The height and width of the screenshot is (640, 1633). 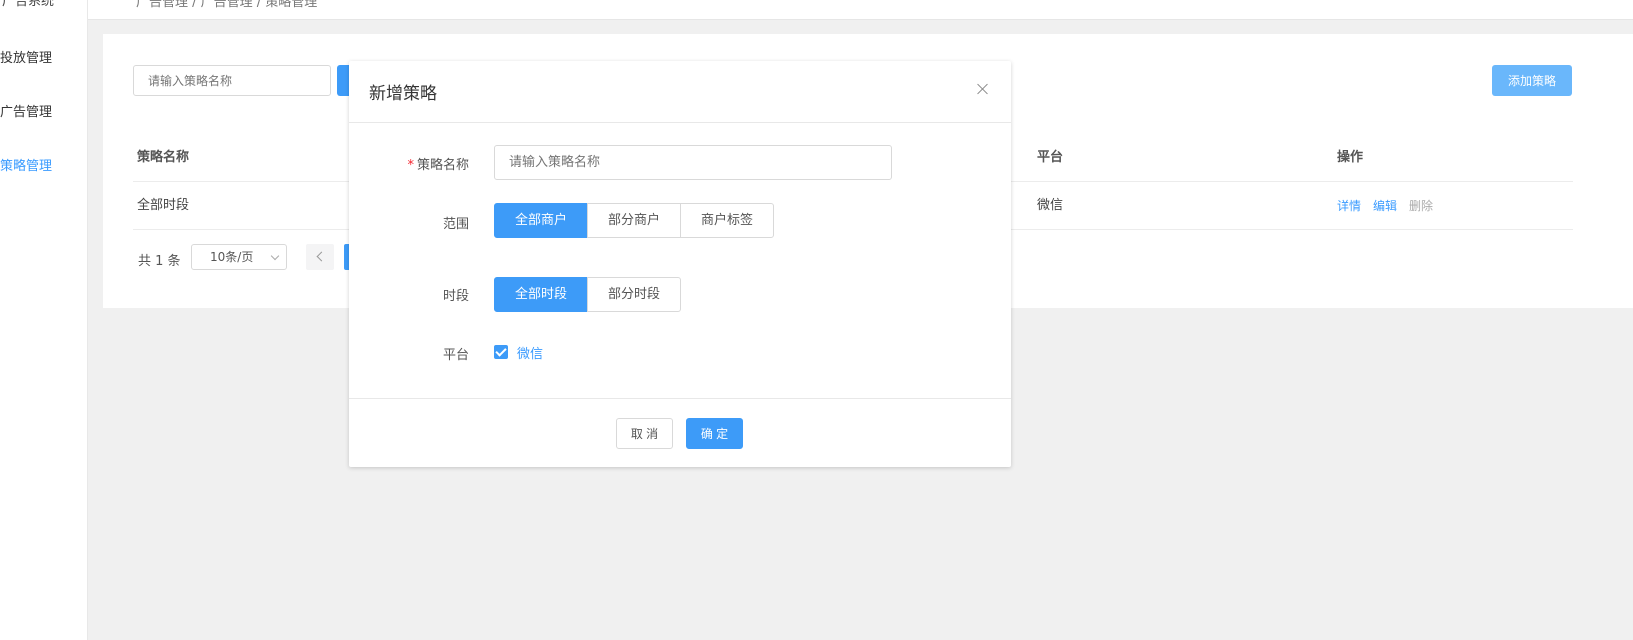 What do you see at coordinates (501, 352) in the screenshot?
I see `wechat-checkbox` at bounding box center [501, 352].